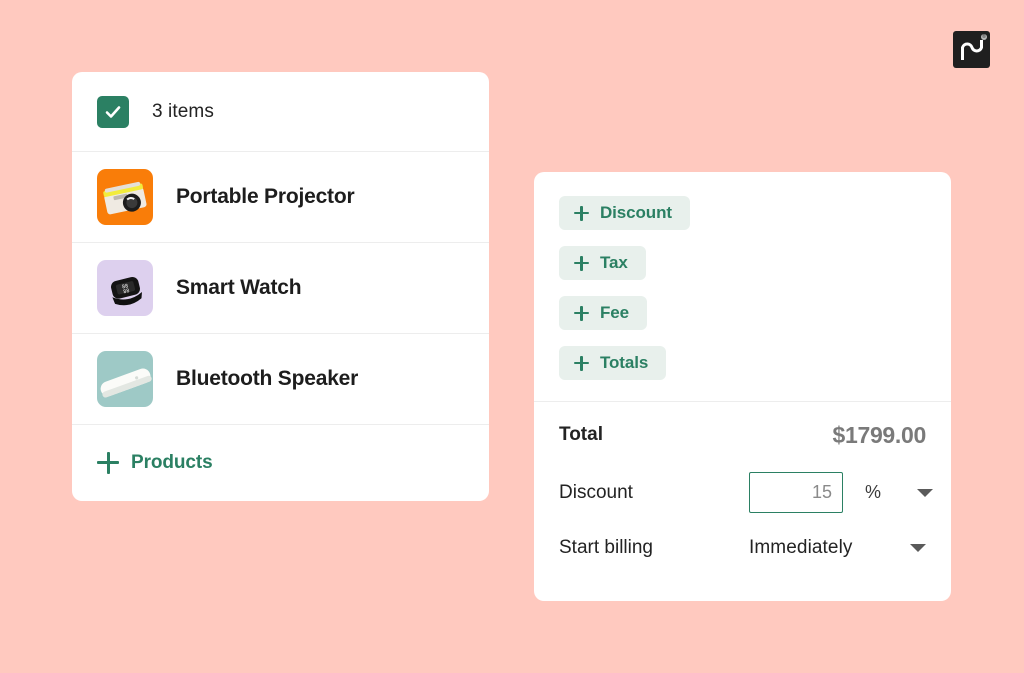 This screenshot has height=673, width=1024. Describe the element at coordinates (746, 492) in the screenshot. I see `discount-row: Discount %` at that location.